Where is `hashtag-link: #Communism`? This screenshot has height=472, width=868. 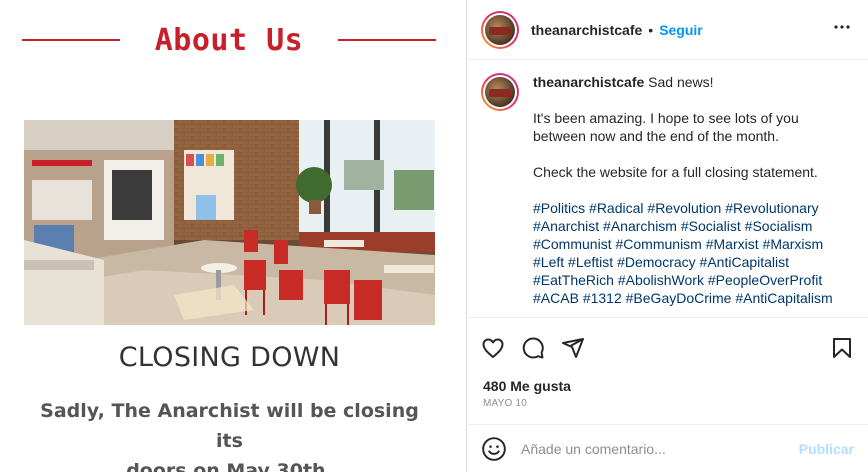
hashtag-link: #Communism is located at coordinates (658, 244).